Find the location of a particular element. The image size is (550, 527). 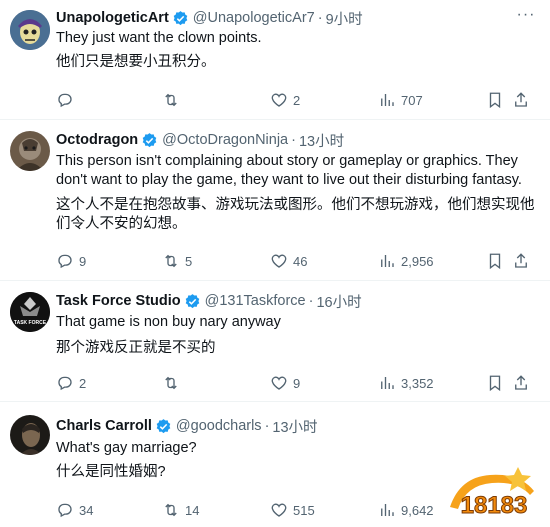

retweet-count: 5 is located at coordinates (189, 261).